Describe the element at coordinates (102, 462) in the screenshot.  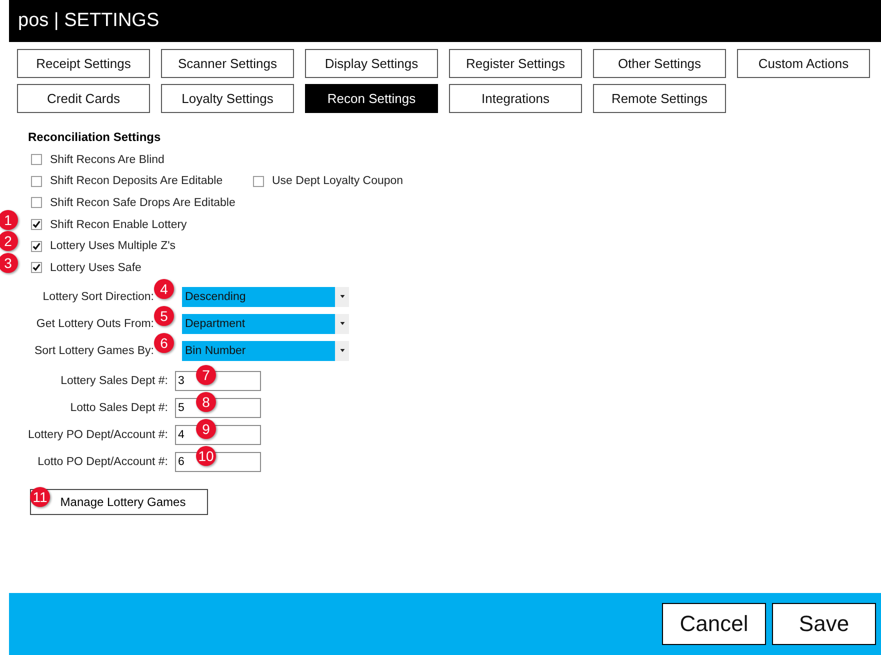
I see `field-label: Lotto PO Dept/Account #:` at that location.